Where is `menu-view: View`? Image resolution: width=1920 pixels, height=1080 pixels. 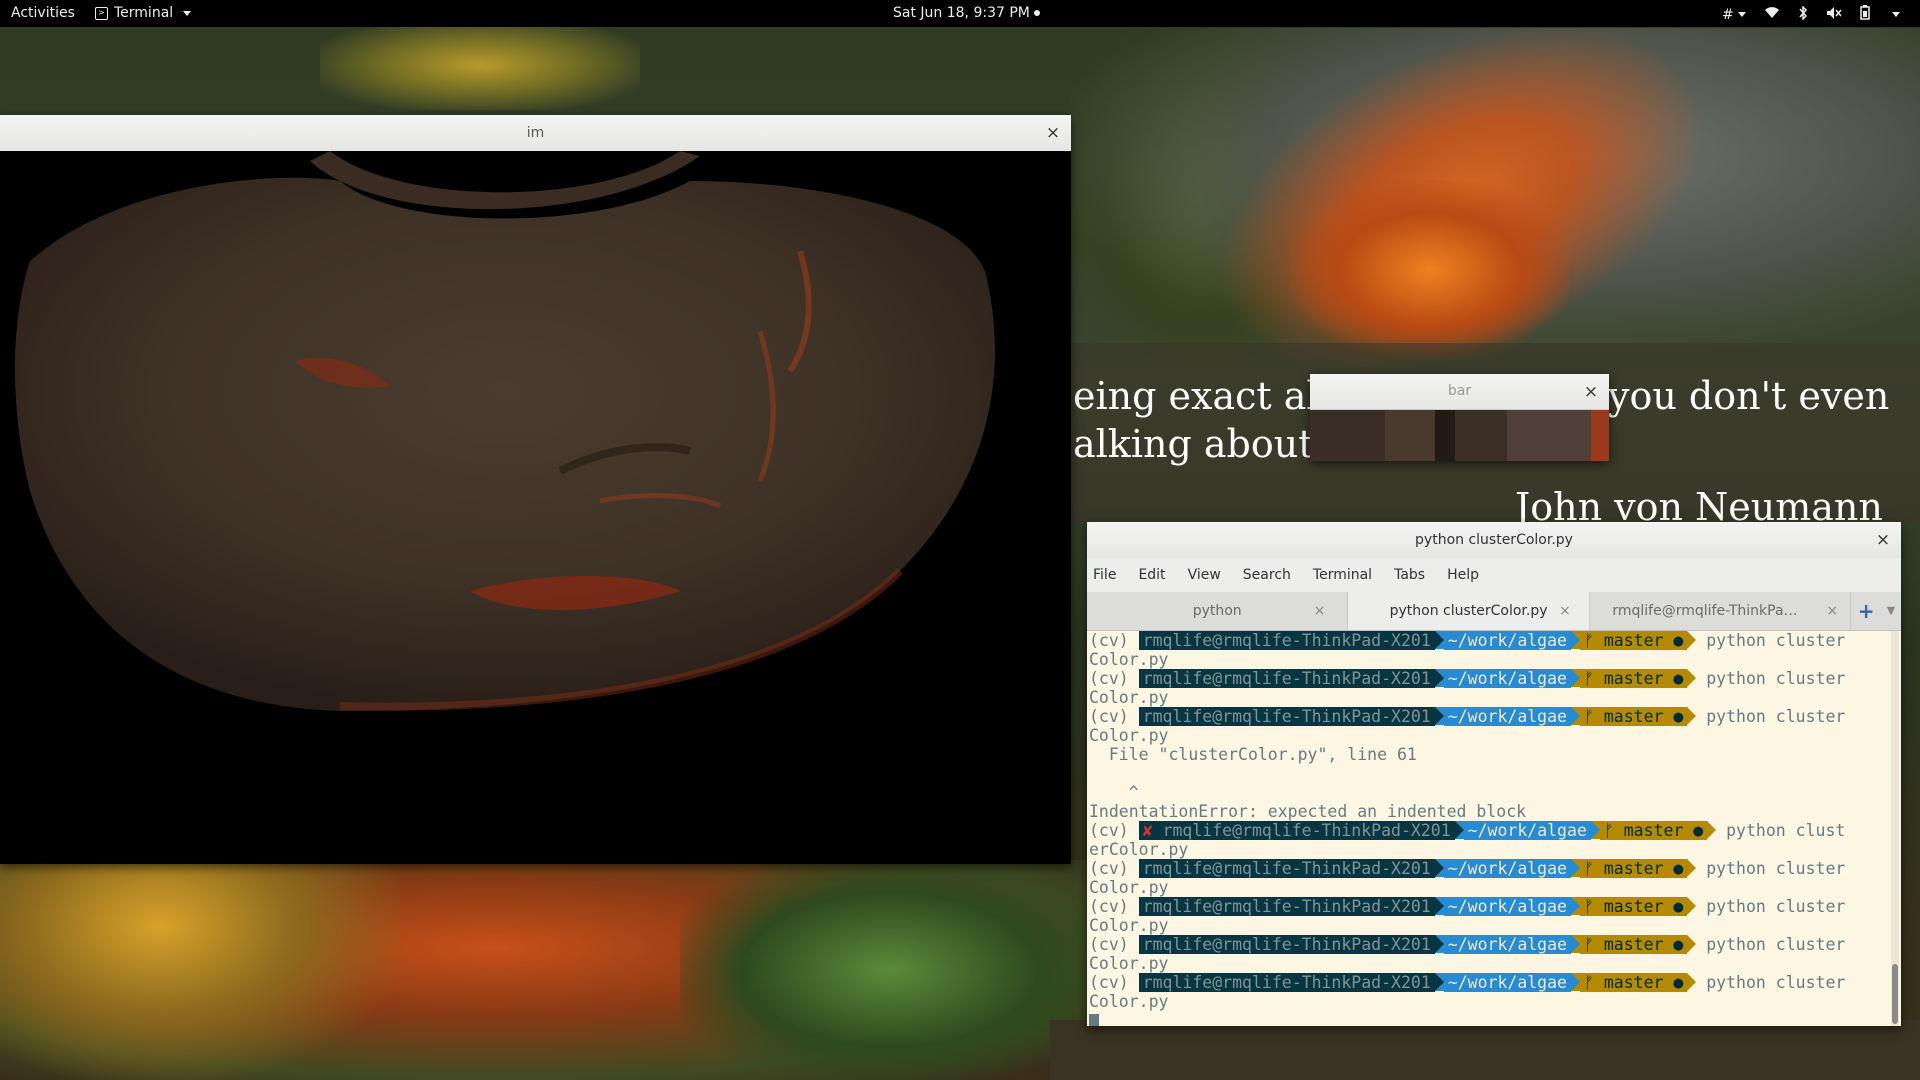 menu-view: View is located at coordinates (1204, 575).